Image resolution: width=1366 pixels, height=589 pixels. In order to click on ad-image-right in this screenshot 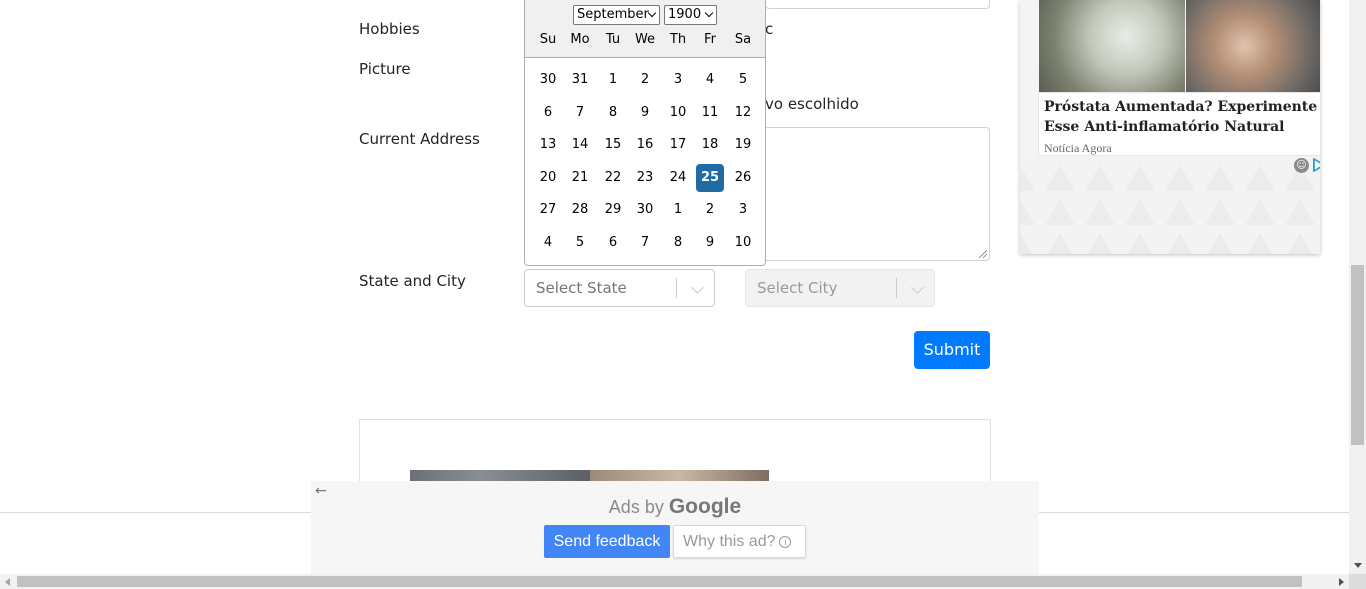, I will do `click(1253, 46)`.